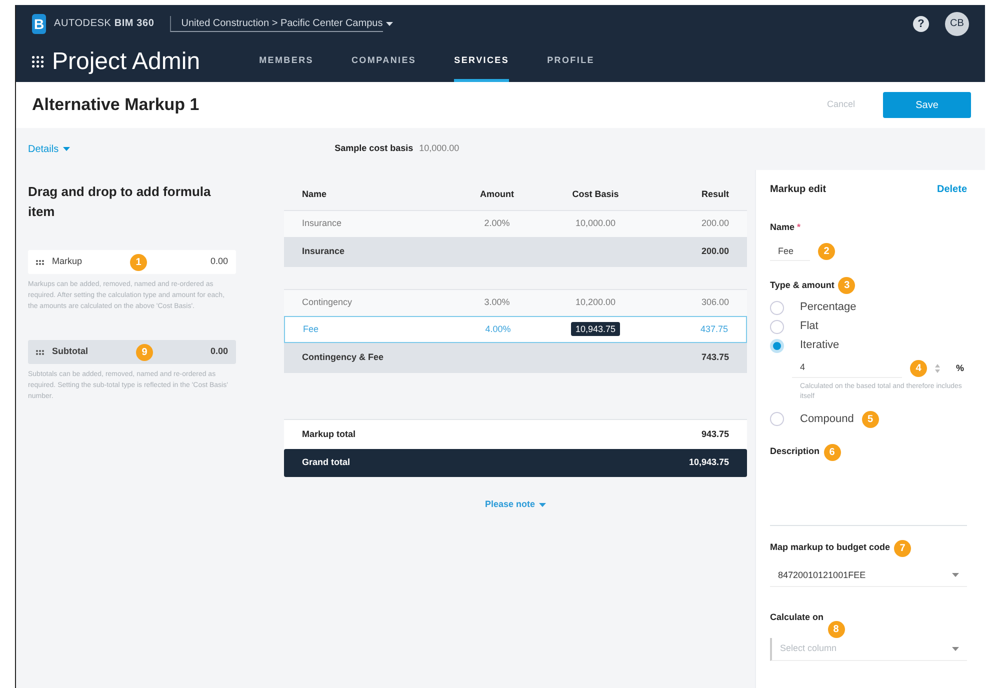 Image resolution: width=990 pixels, height=688 pixels. What do you see at coordinates (836, 629) in the screenshot?
I see `number-badge: 8` at bounding box center [836, 629].